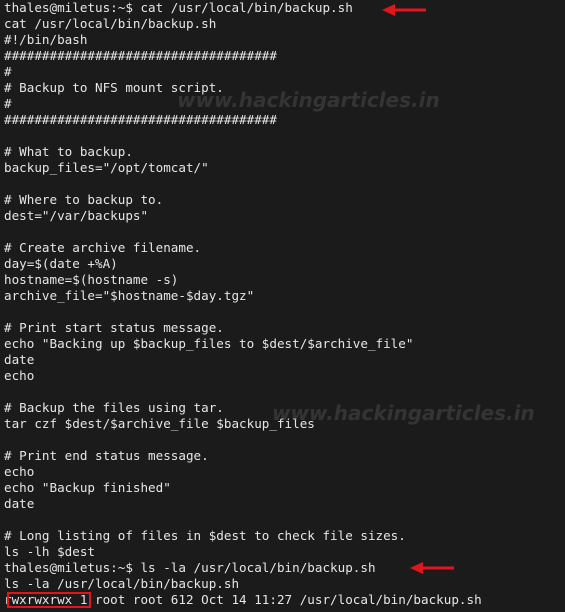  I want to click on terminal-line: # Backup to NFS mount script., so click(114, 87).